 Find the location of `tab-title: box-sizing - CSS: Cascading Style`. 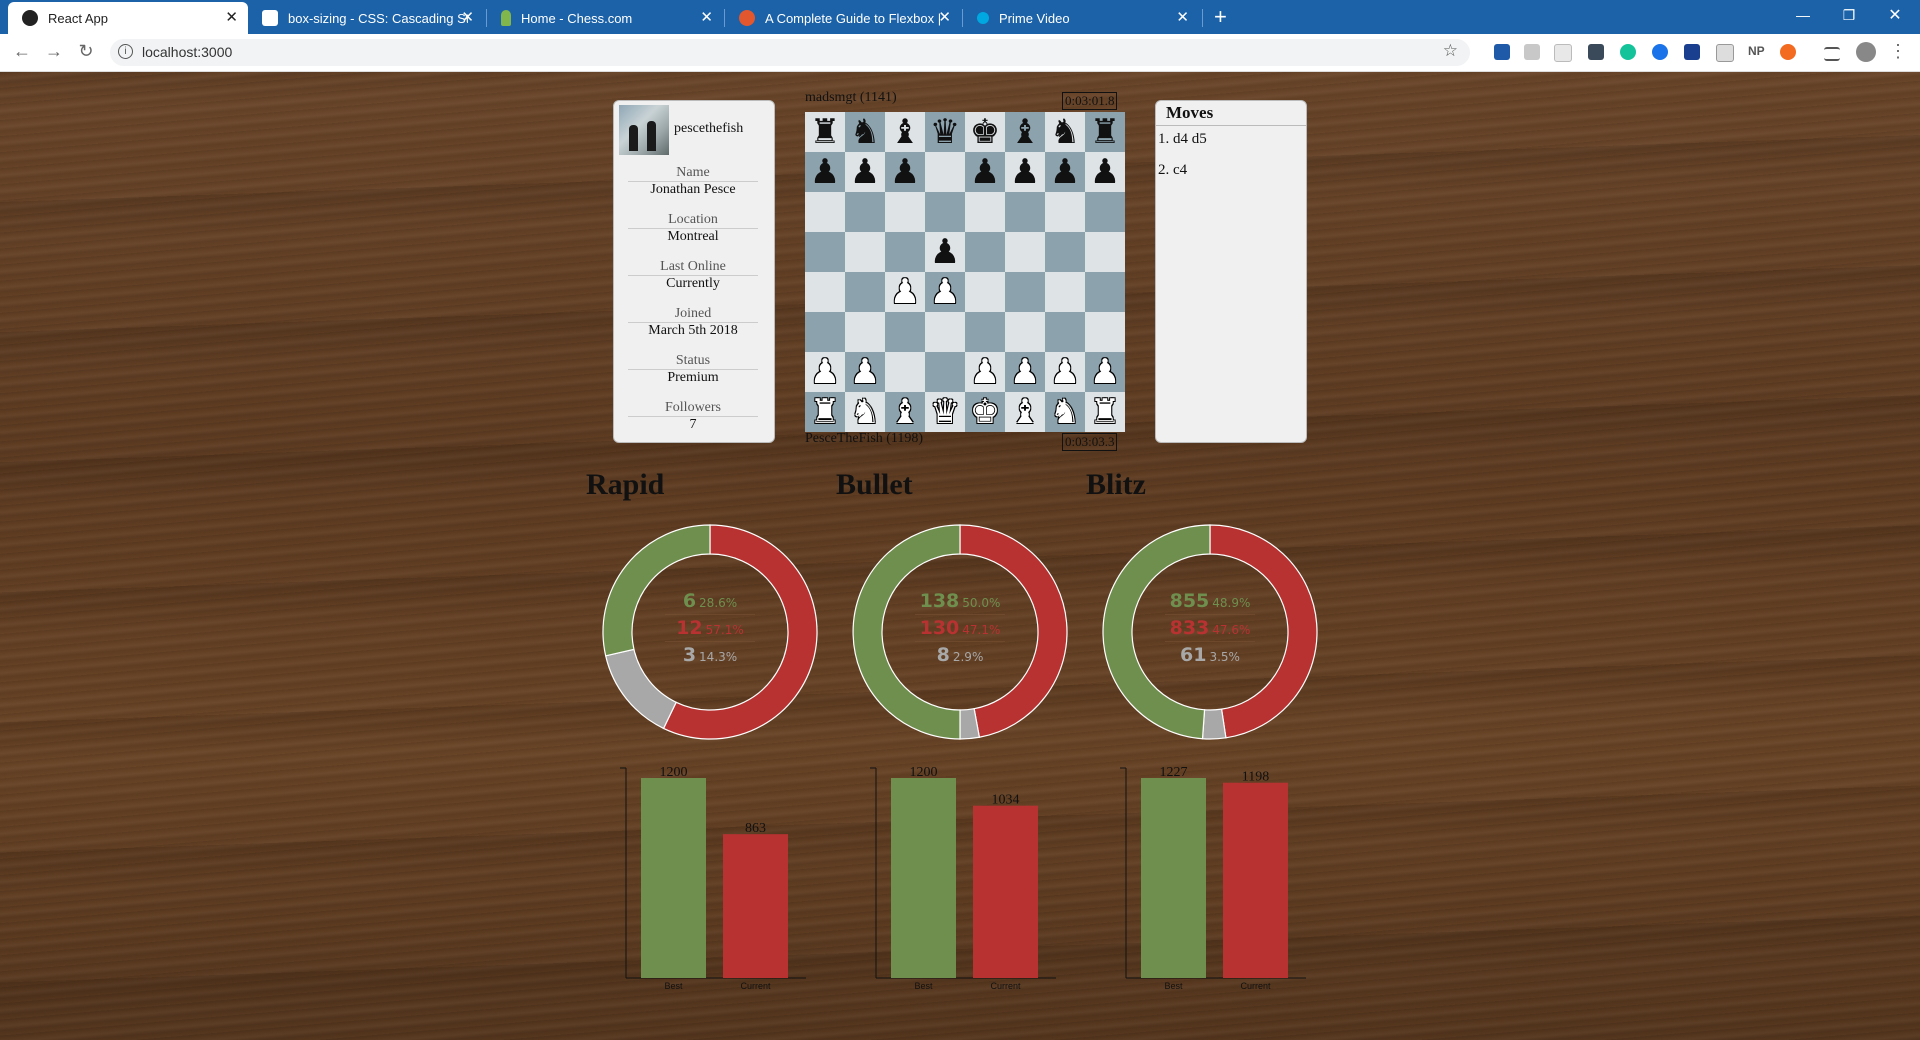

tab-title: box-sizing - CSS: Cascading Style is located at coordinates (378, 18).